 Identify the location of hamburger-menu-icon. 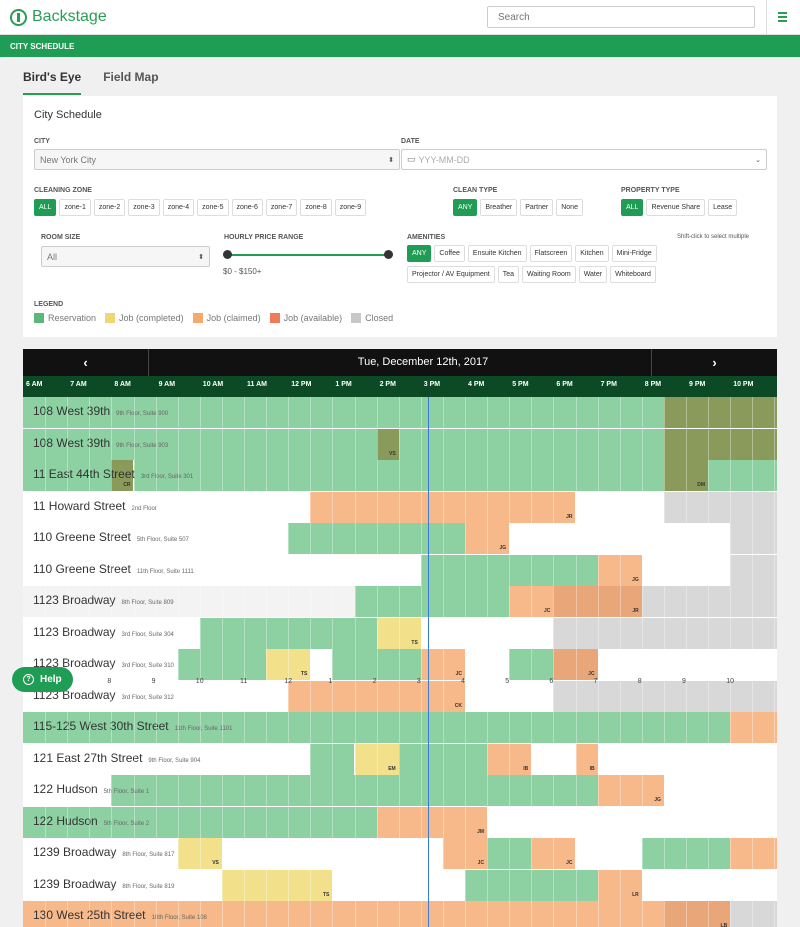
(782, 17).